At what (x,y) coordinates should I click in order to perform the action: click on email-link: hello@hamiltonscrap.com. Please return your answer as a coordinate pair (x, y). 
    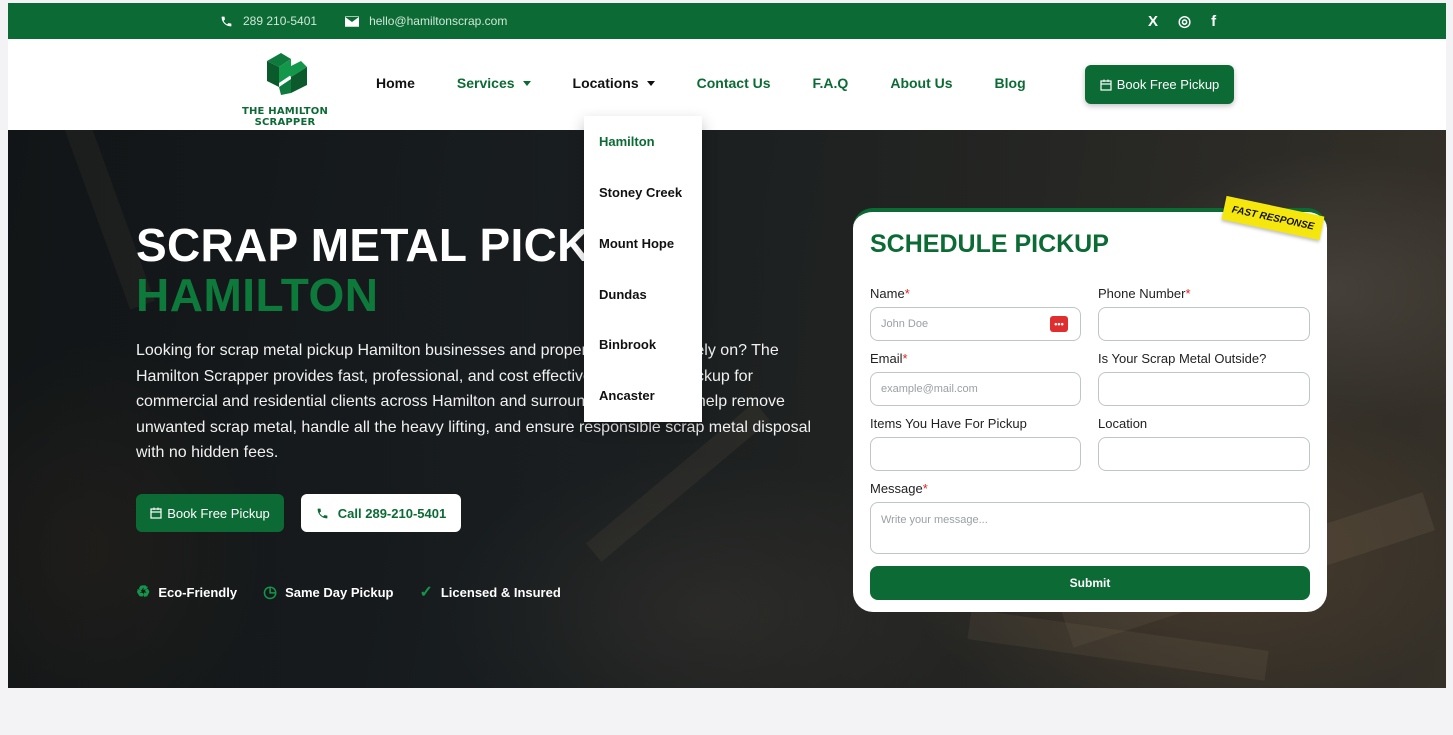
    Looking at the image, I should click on (426, 21).